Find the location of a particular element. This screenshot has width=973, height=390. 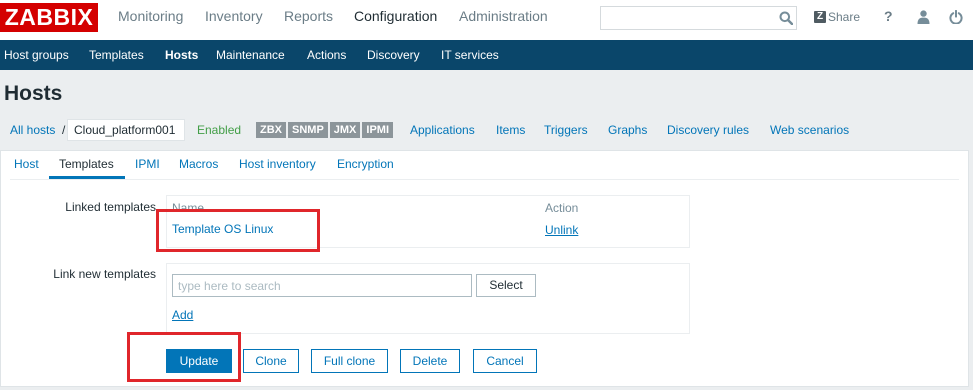

full-clone-button: Full clone is located at coordinates (349, 361).